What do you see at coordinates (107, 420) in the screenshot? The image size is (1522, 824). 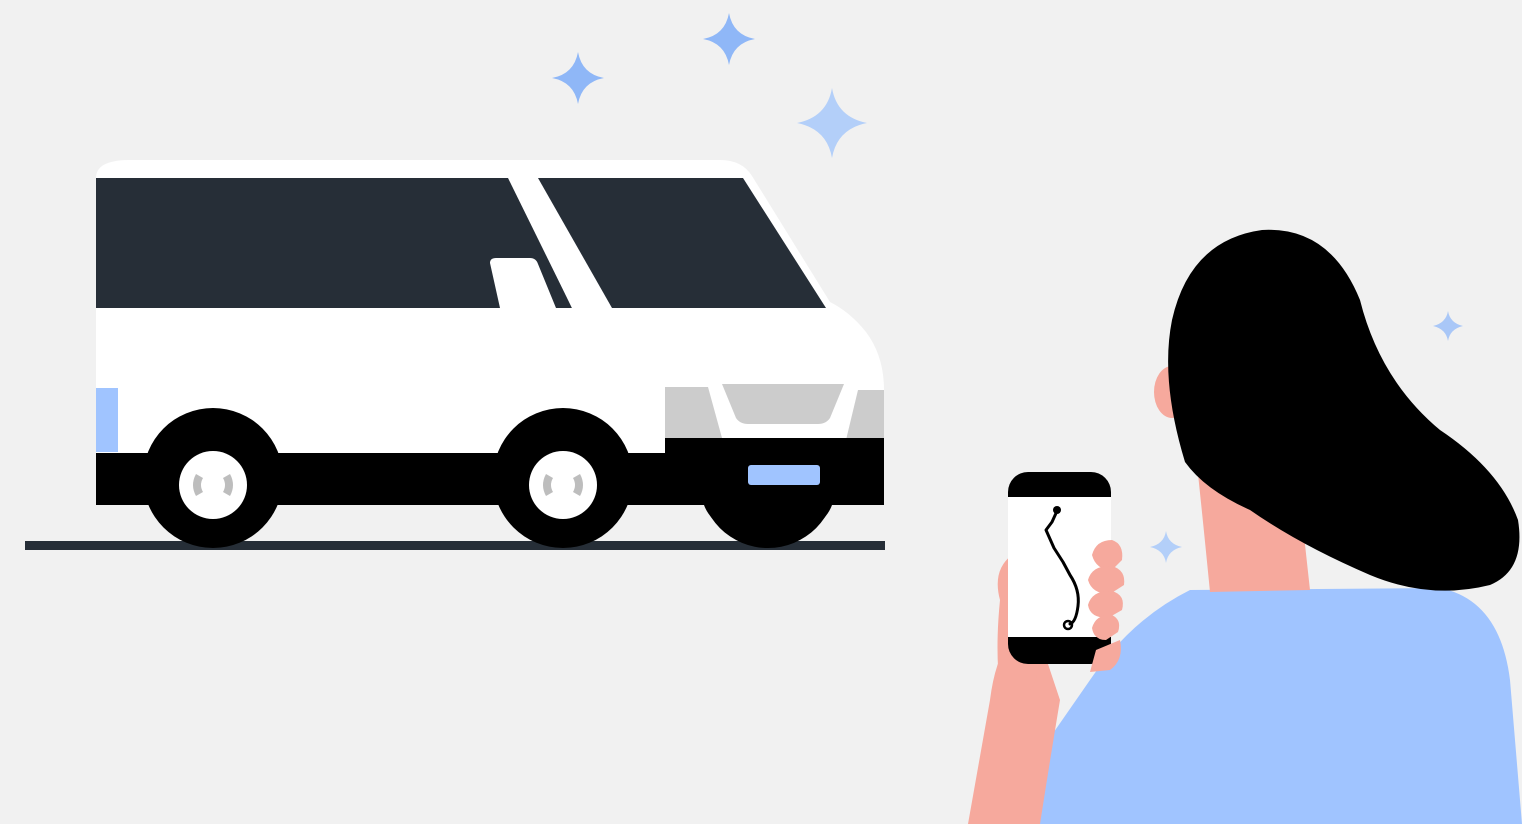 I see `van-rear-light` at bounding box center [107, 420].